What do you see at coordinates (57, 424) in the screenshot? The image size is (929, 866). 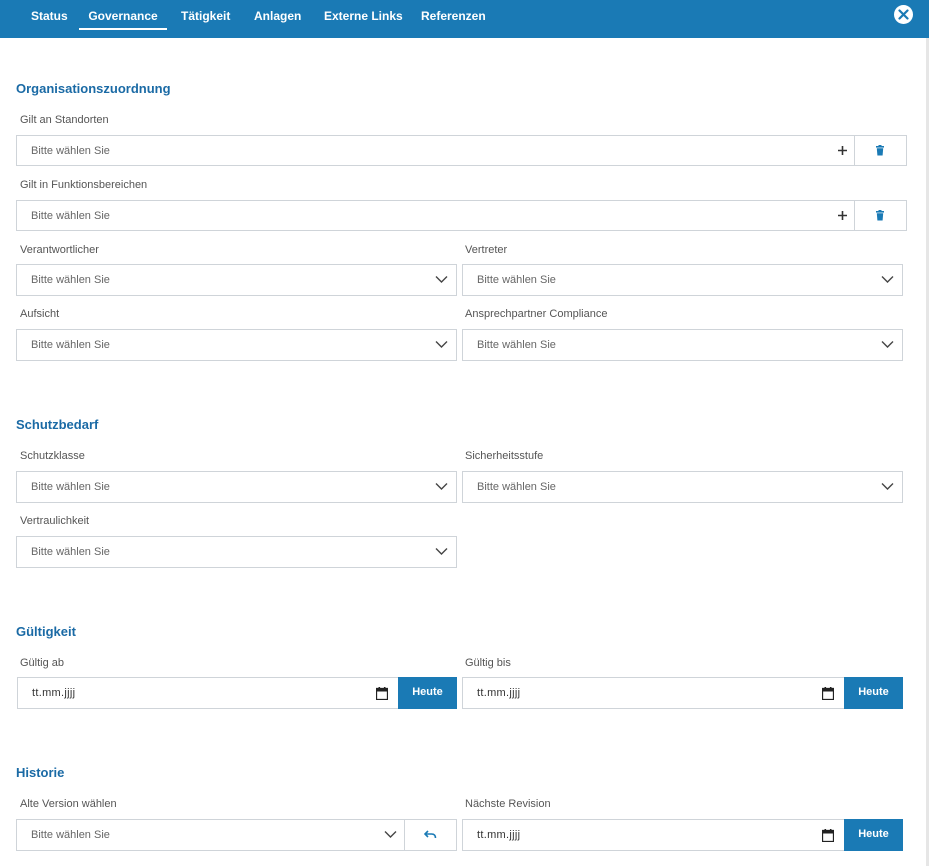 I see `section-title-schutzbedarf: Schutzbedarf` at bounding box center [57, 424].